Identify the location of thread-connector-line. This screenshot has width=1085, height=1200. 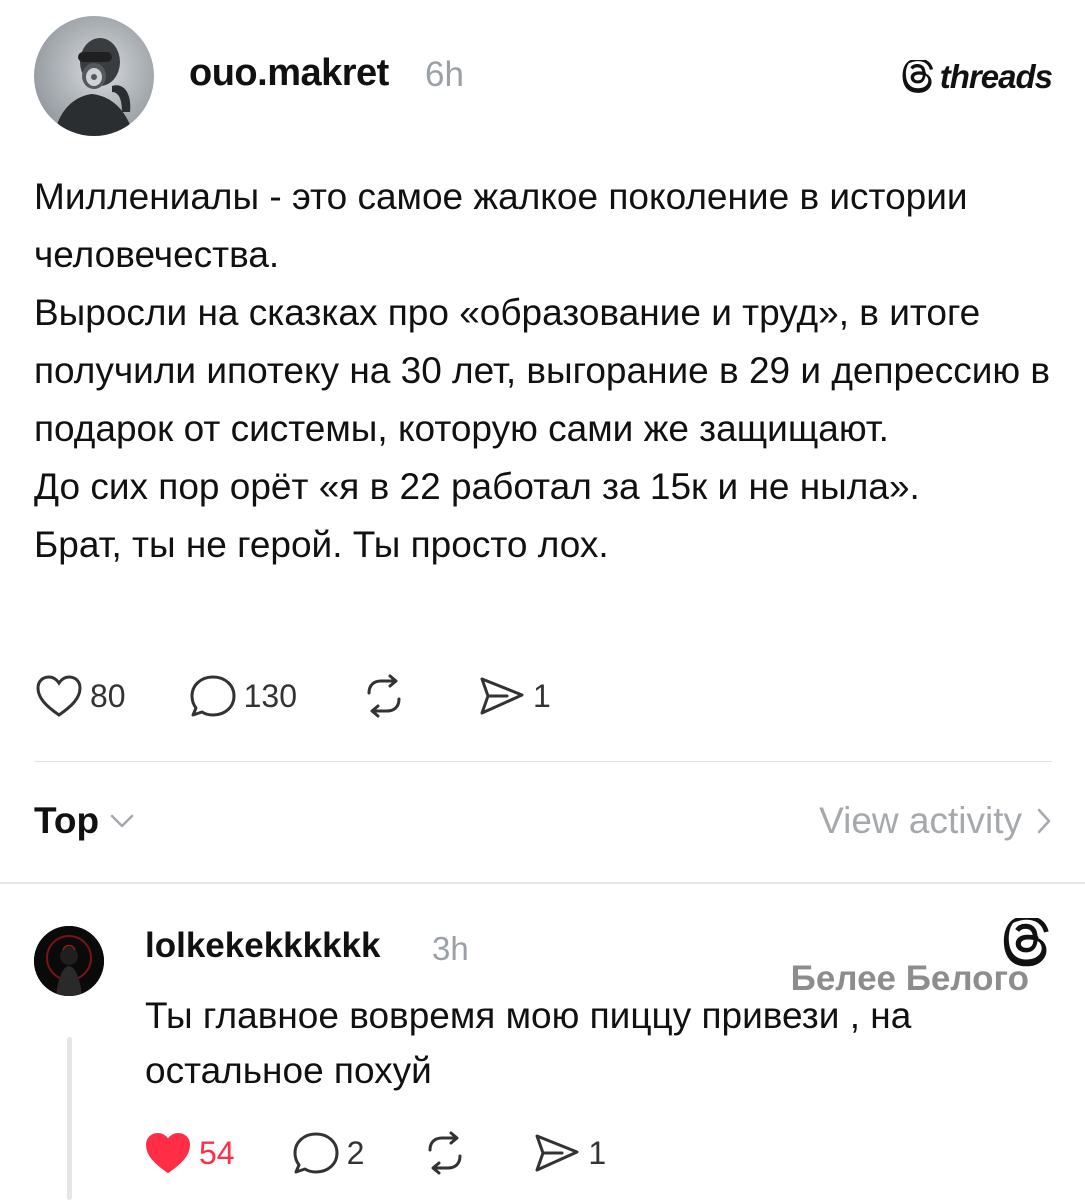
(69, 1118).